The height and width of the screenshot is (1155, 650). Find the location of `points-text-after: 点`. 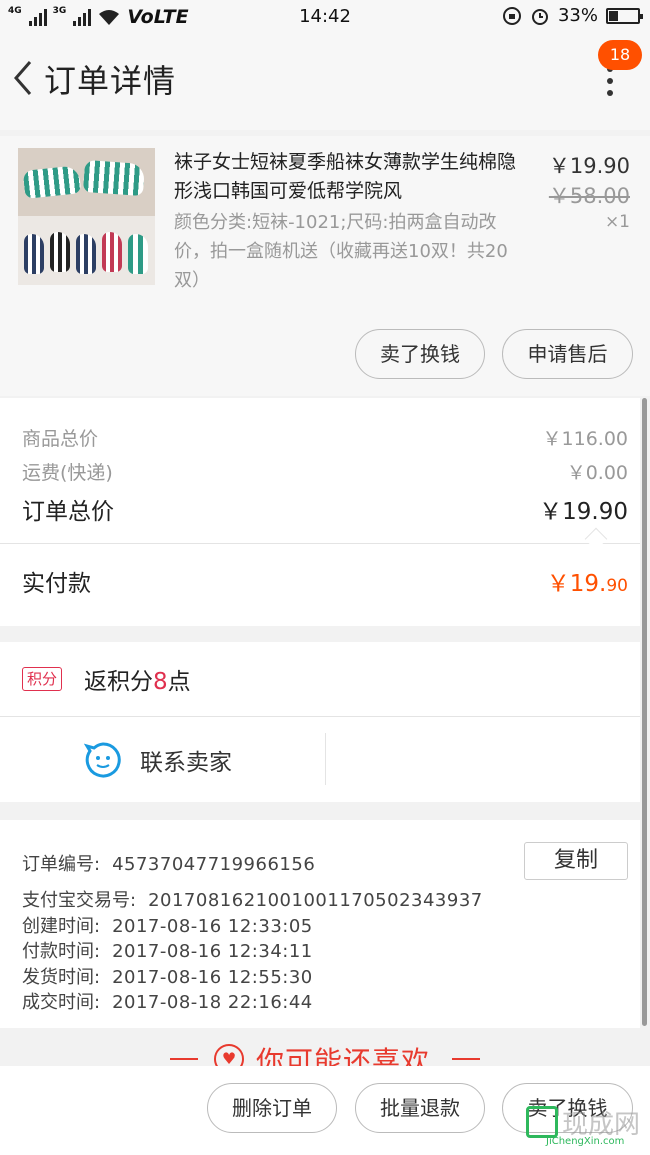

points-text-after: 点 is located at coordinates (179, 682).